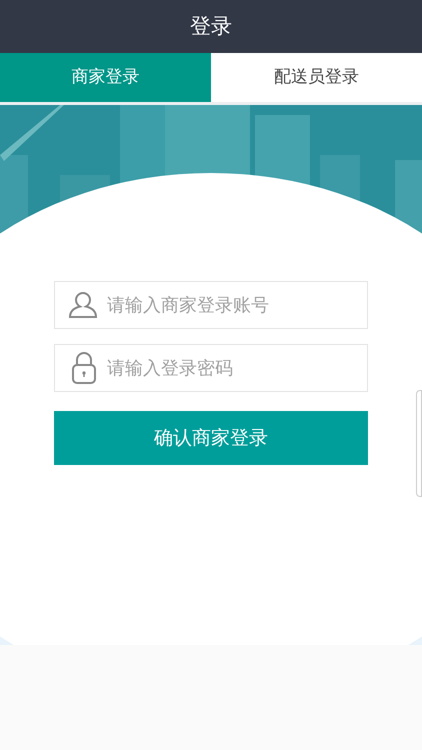  What do you see at coordinates (316, 77) in the screenshot?
I see `login-tab: 配送员登录` at bounding box center [316, 77].